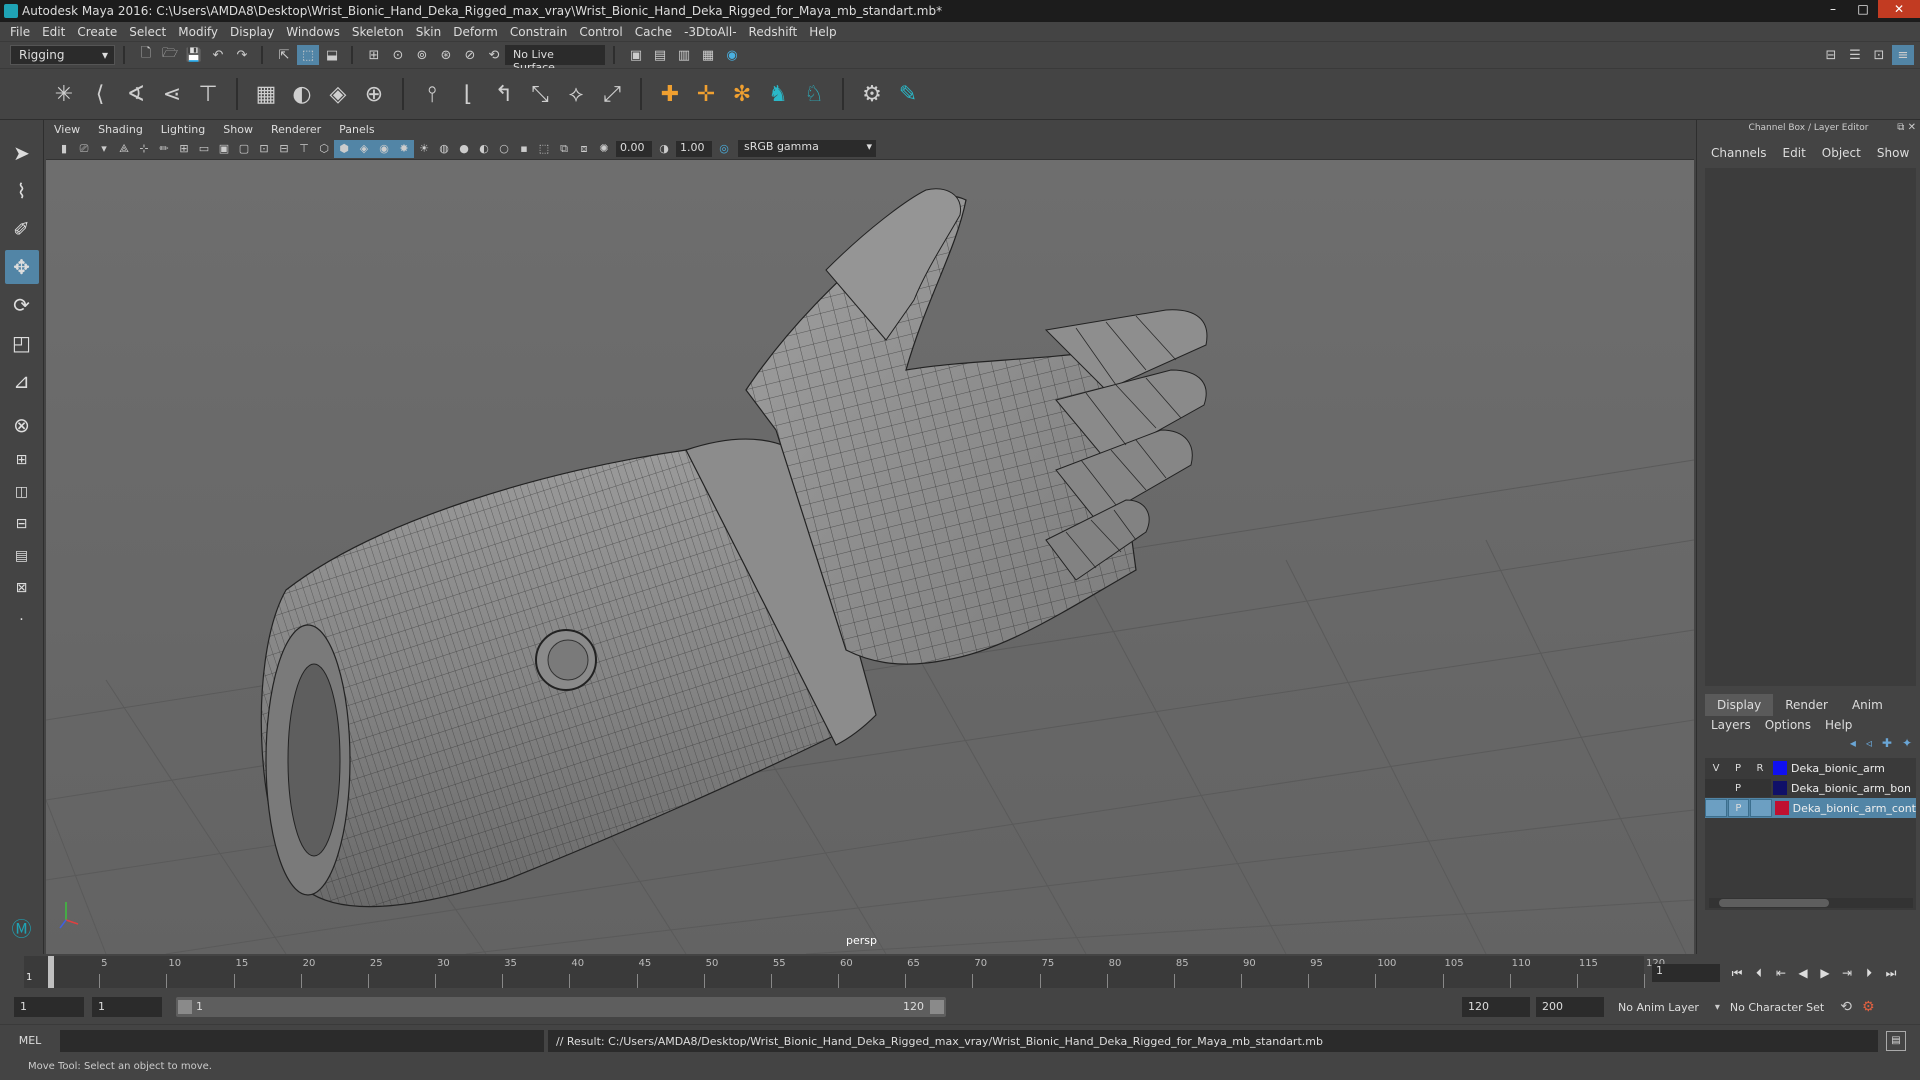  What do you see at coordinates (284, 55) in the screenshot?
I see `select-hierarchy-icon: ⇱` at bounding box center [284, 55].